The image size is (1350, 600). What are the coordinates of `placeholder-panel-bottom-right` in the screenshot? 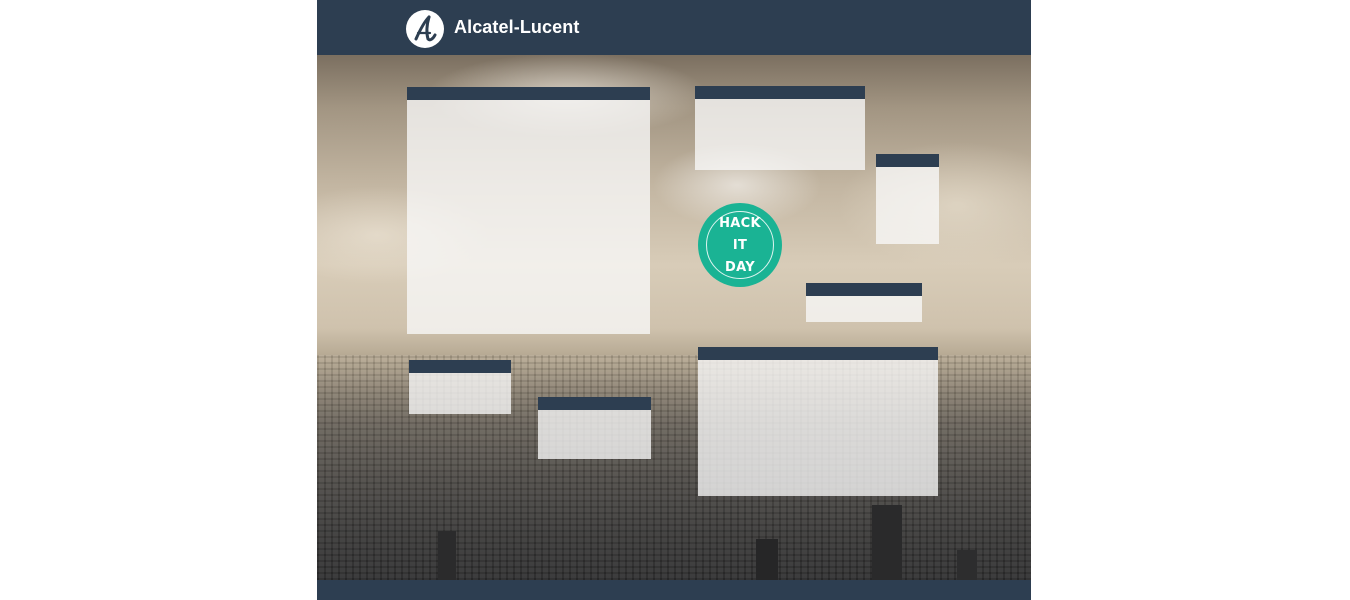 It's located at (818, 421).